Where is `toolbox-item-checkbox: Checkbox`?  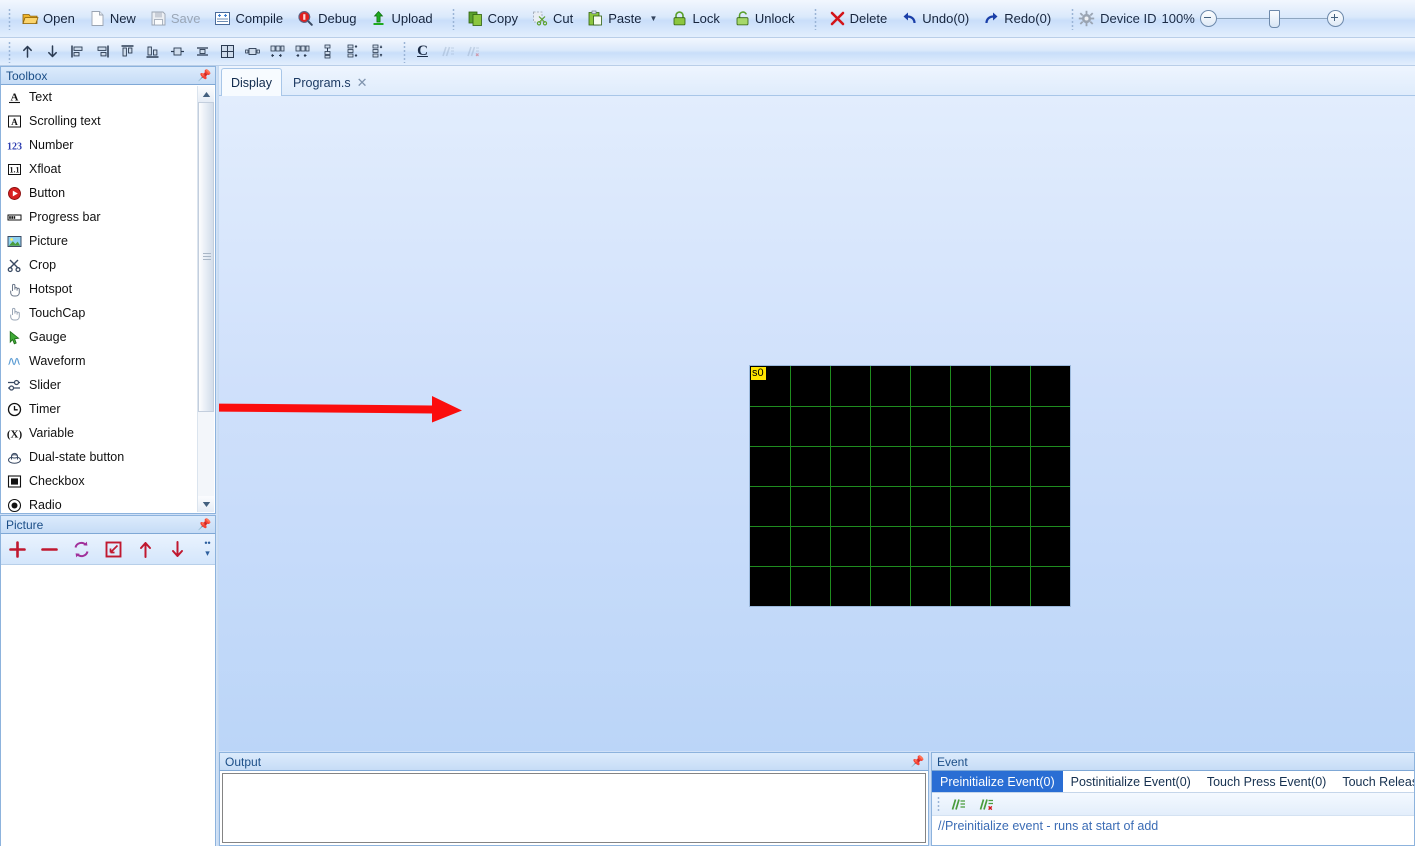 toolbox-item-checkbox: Checkbox is located at coordinates (97, 481).